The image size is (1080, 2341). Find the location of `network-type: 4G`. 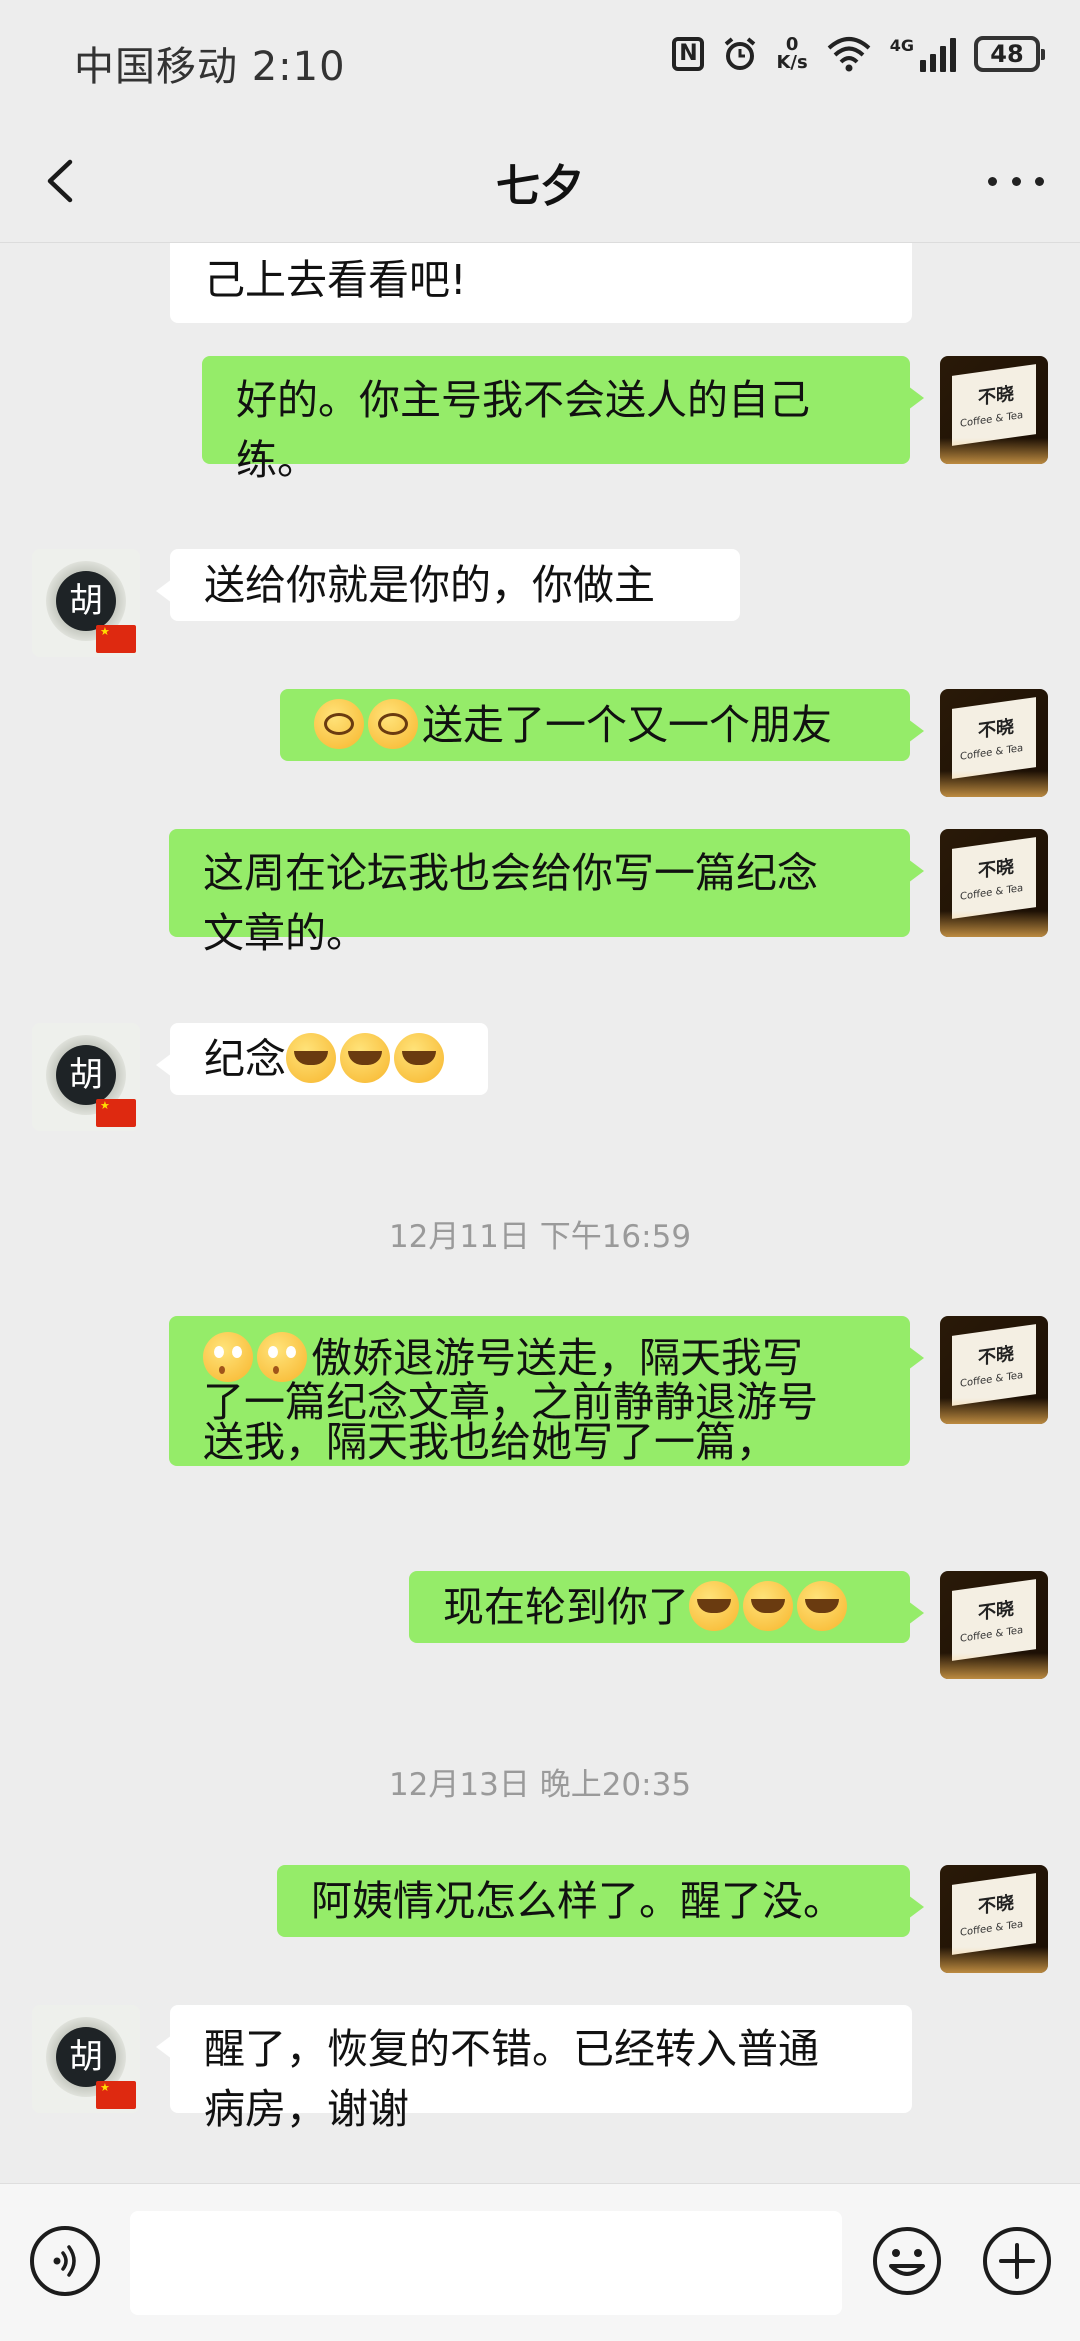

network-type: 4G is located at coordinates (901, 45).